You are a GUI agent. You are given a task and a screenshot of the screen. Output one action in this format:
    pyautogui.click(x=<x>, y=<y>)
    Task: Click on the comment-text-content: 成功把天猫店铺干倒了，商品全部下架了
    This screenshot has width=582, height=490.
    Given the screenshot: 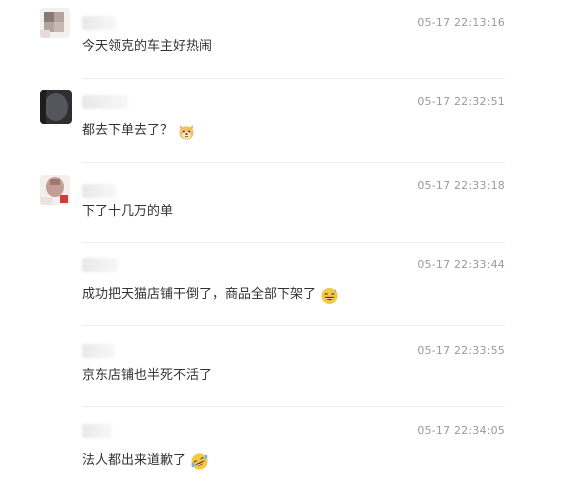 What is the action you would take?
    pyautogui.click(x=199, y=294)
    